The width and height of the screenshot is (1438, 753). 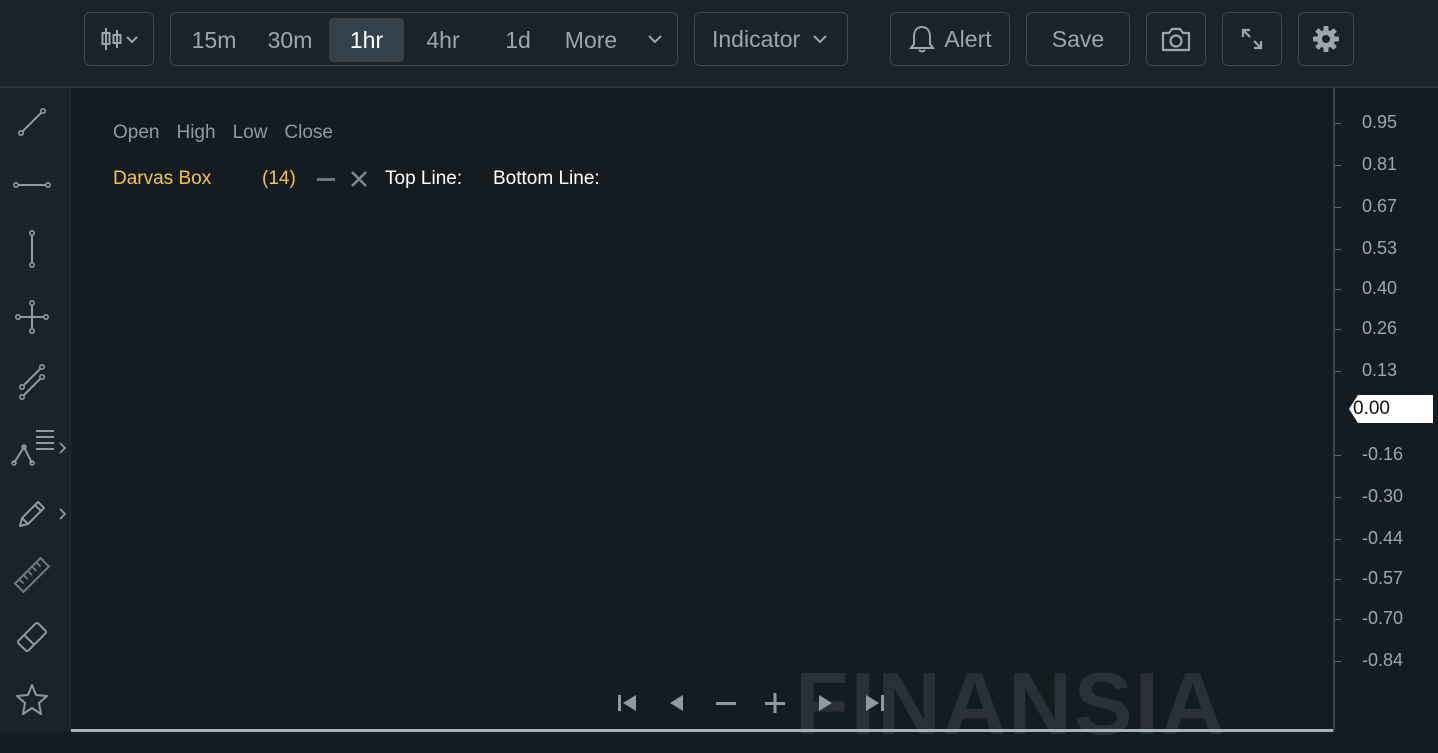 I want to click on price-label: -0.30, so click(x=1383, y=496).